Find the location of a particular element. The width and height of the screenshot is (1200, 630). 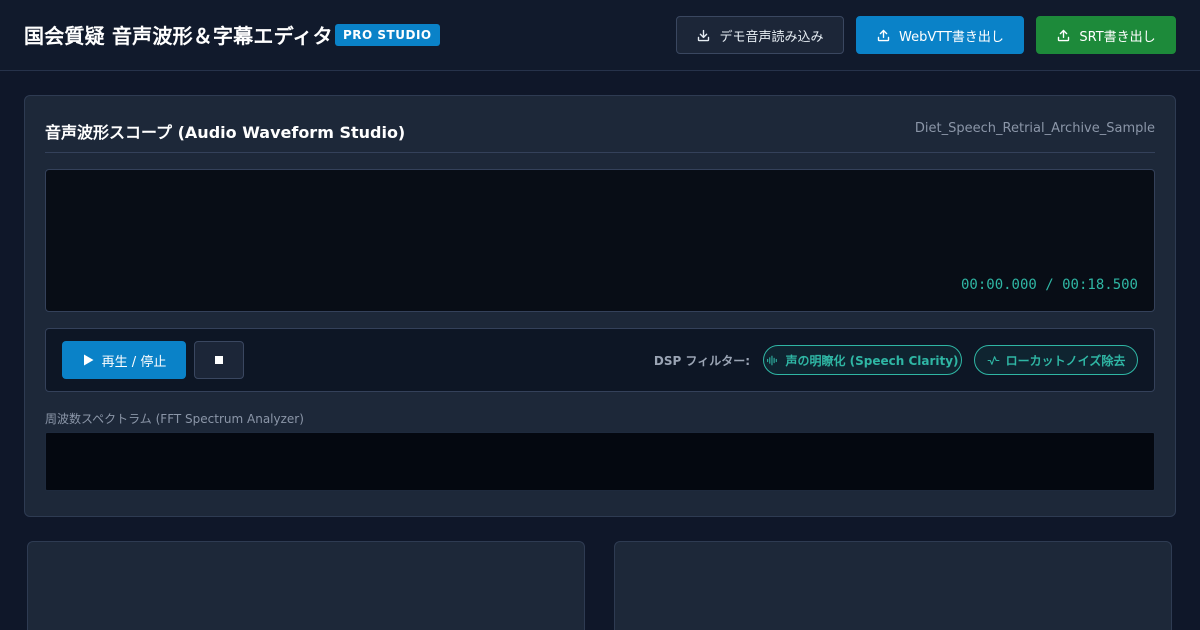

play-icon is located at coordinates (88, 360).